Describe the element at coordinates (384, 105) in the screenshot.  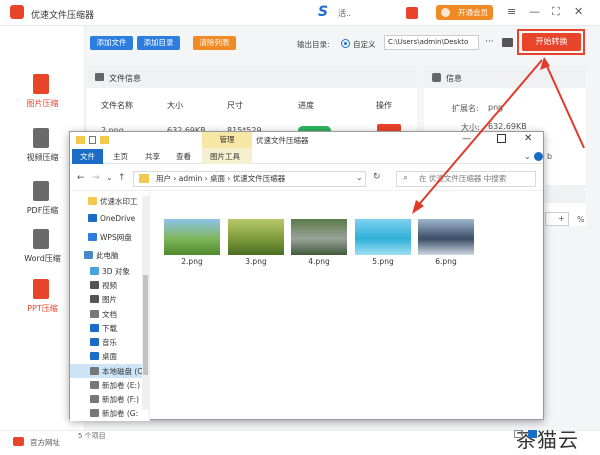
I see `column-header: 操作` at that location.